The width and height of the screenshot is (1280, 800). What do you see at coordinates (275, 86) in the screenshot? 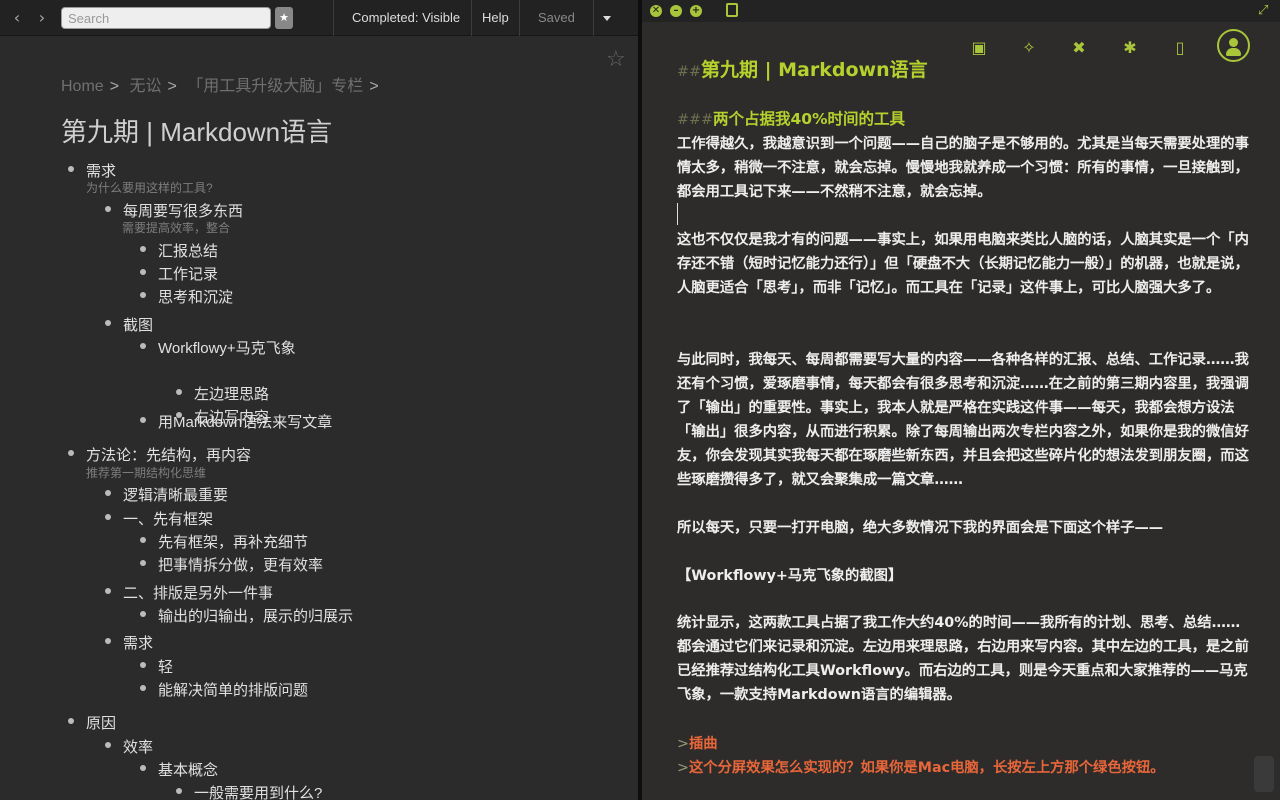
I see `breadcrumb-item: 「用工具升级大脑」专栏` at bounding box center [275, 86].